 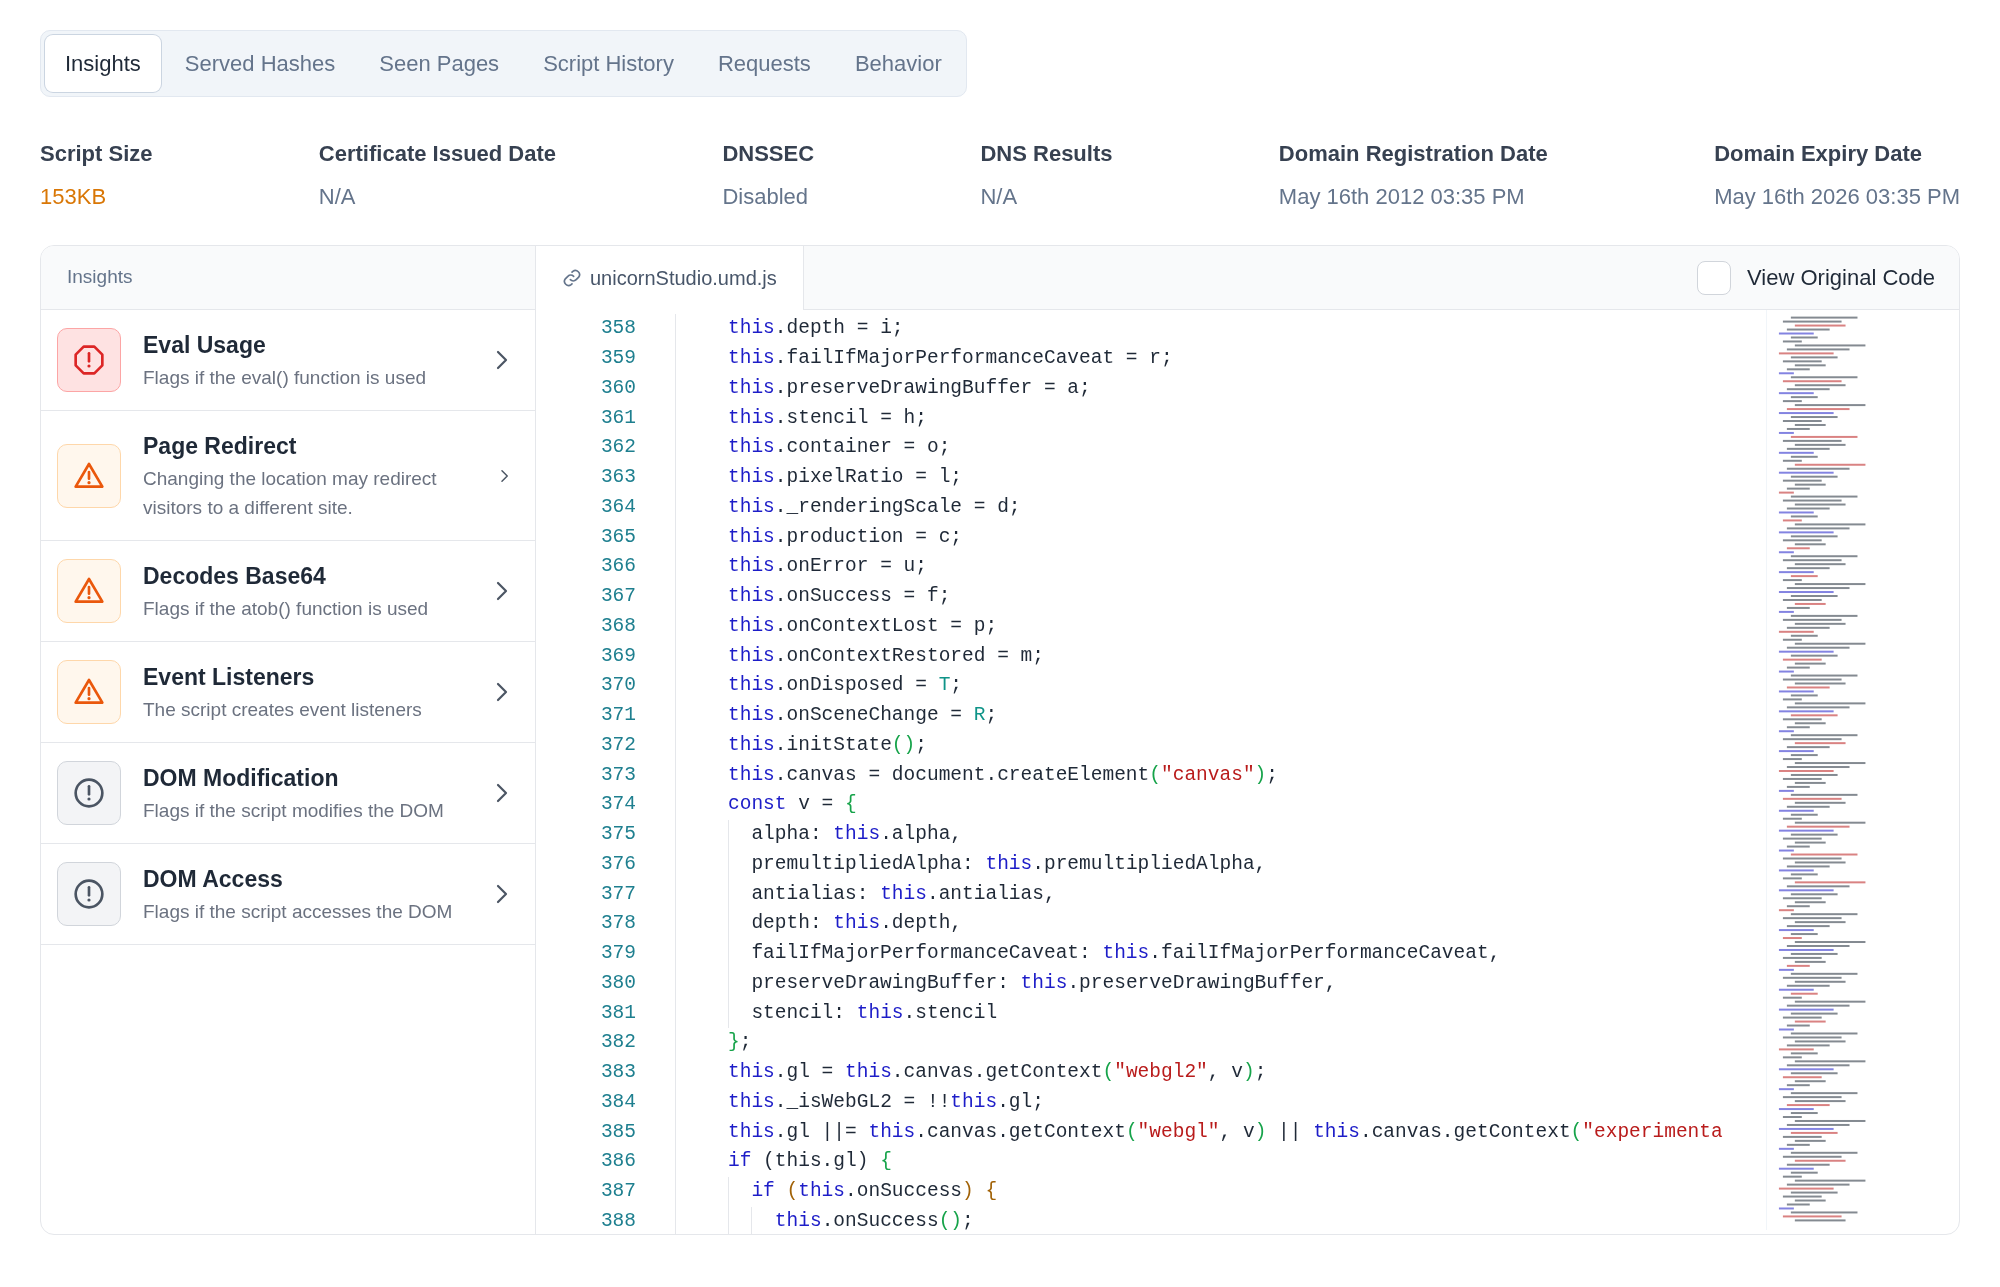 I want to click on insight-title: DOM Access, so click(x=213, y=880).